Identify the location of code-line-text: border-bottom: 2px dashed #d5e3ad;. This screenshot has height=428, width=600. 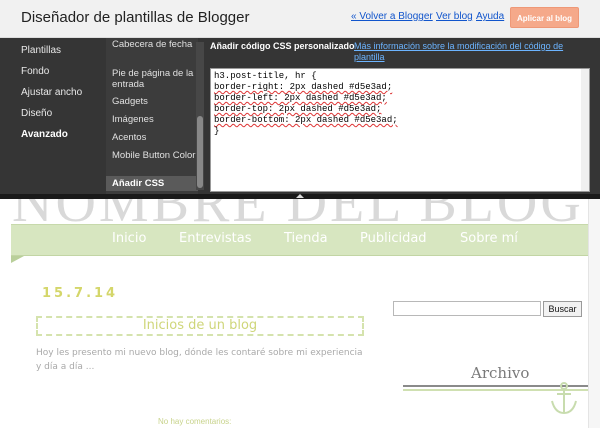
(306, 120).